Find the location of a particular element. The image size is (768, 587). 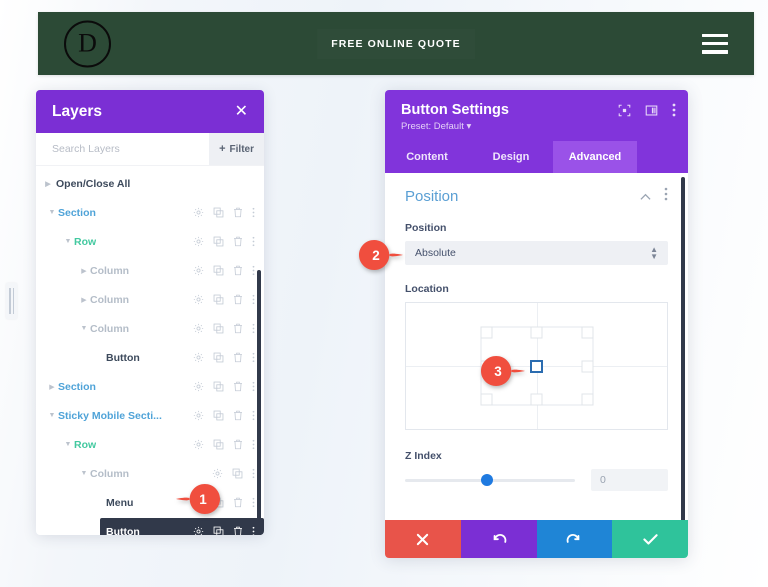

location-handle-center is located at coordinates (536, 366).